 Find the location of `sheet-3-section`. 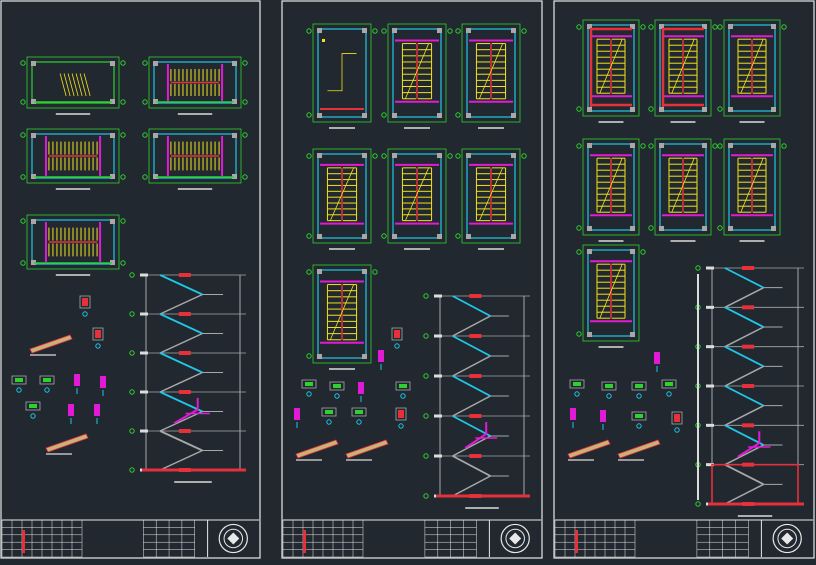

sheet-3-section is located at coordinates (749, 391).